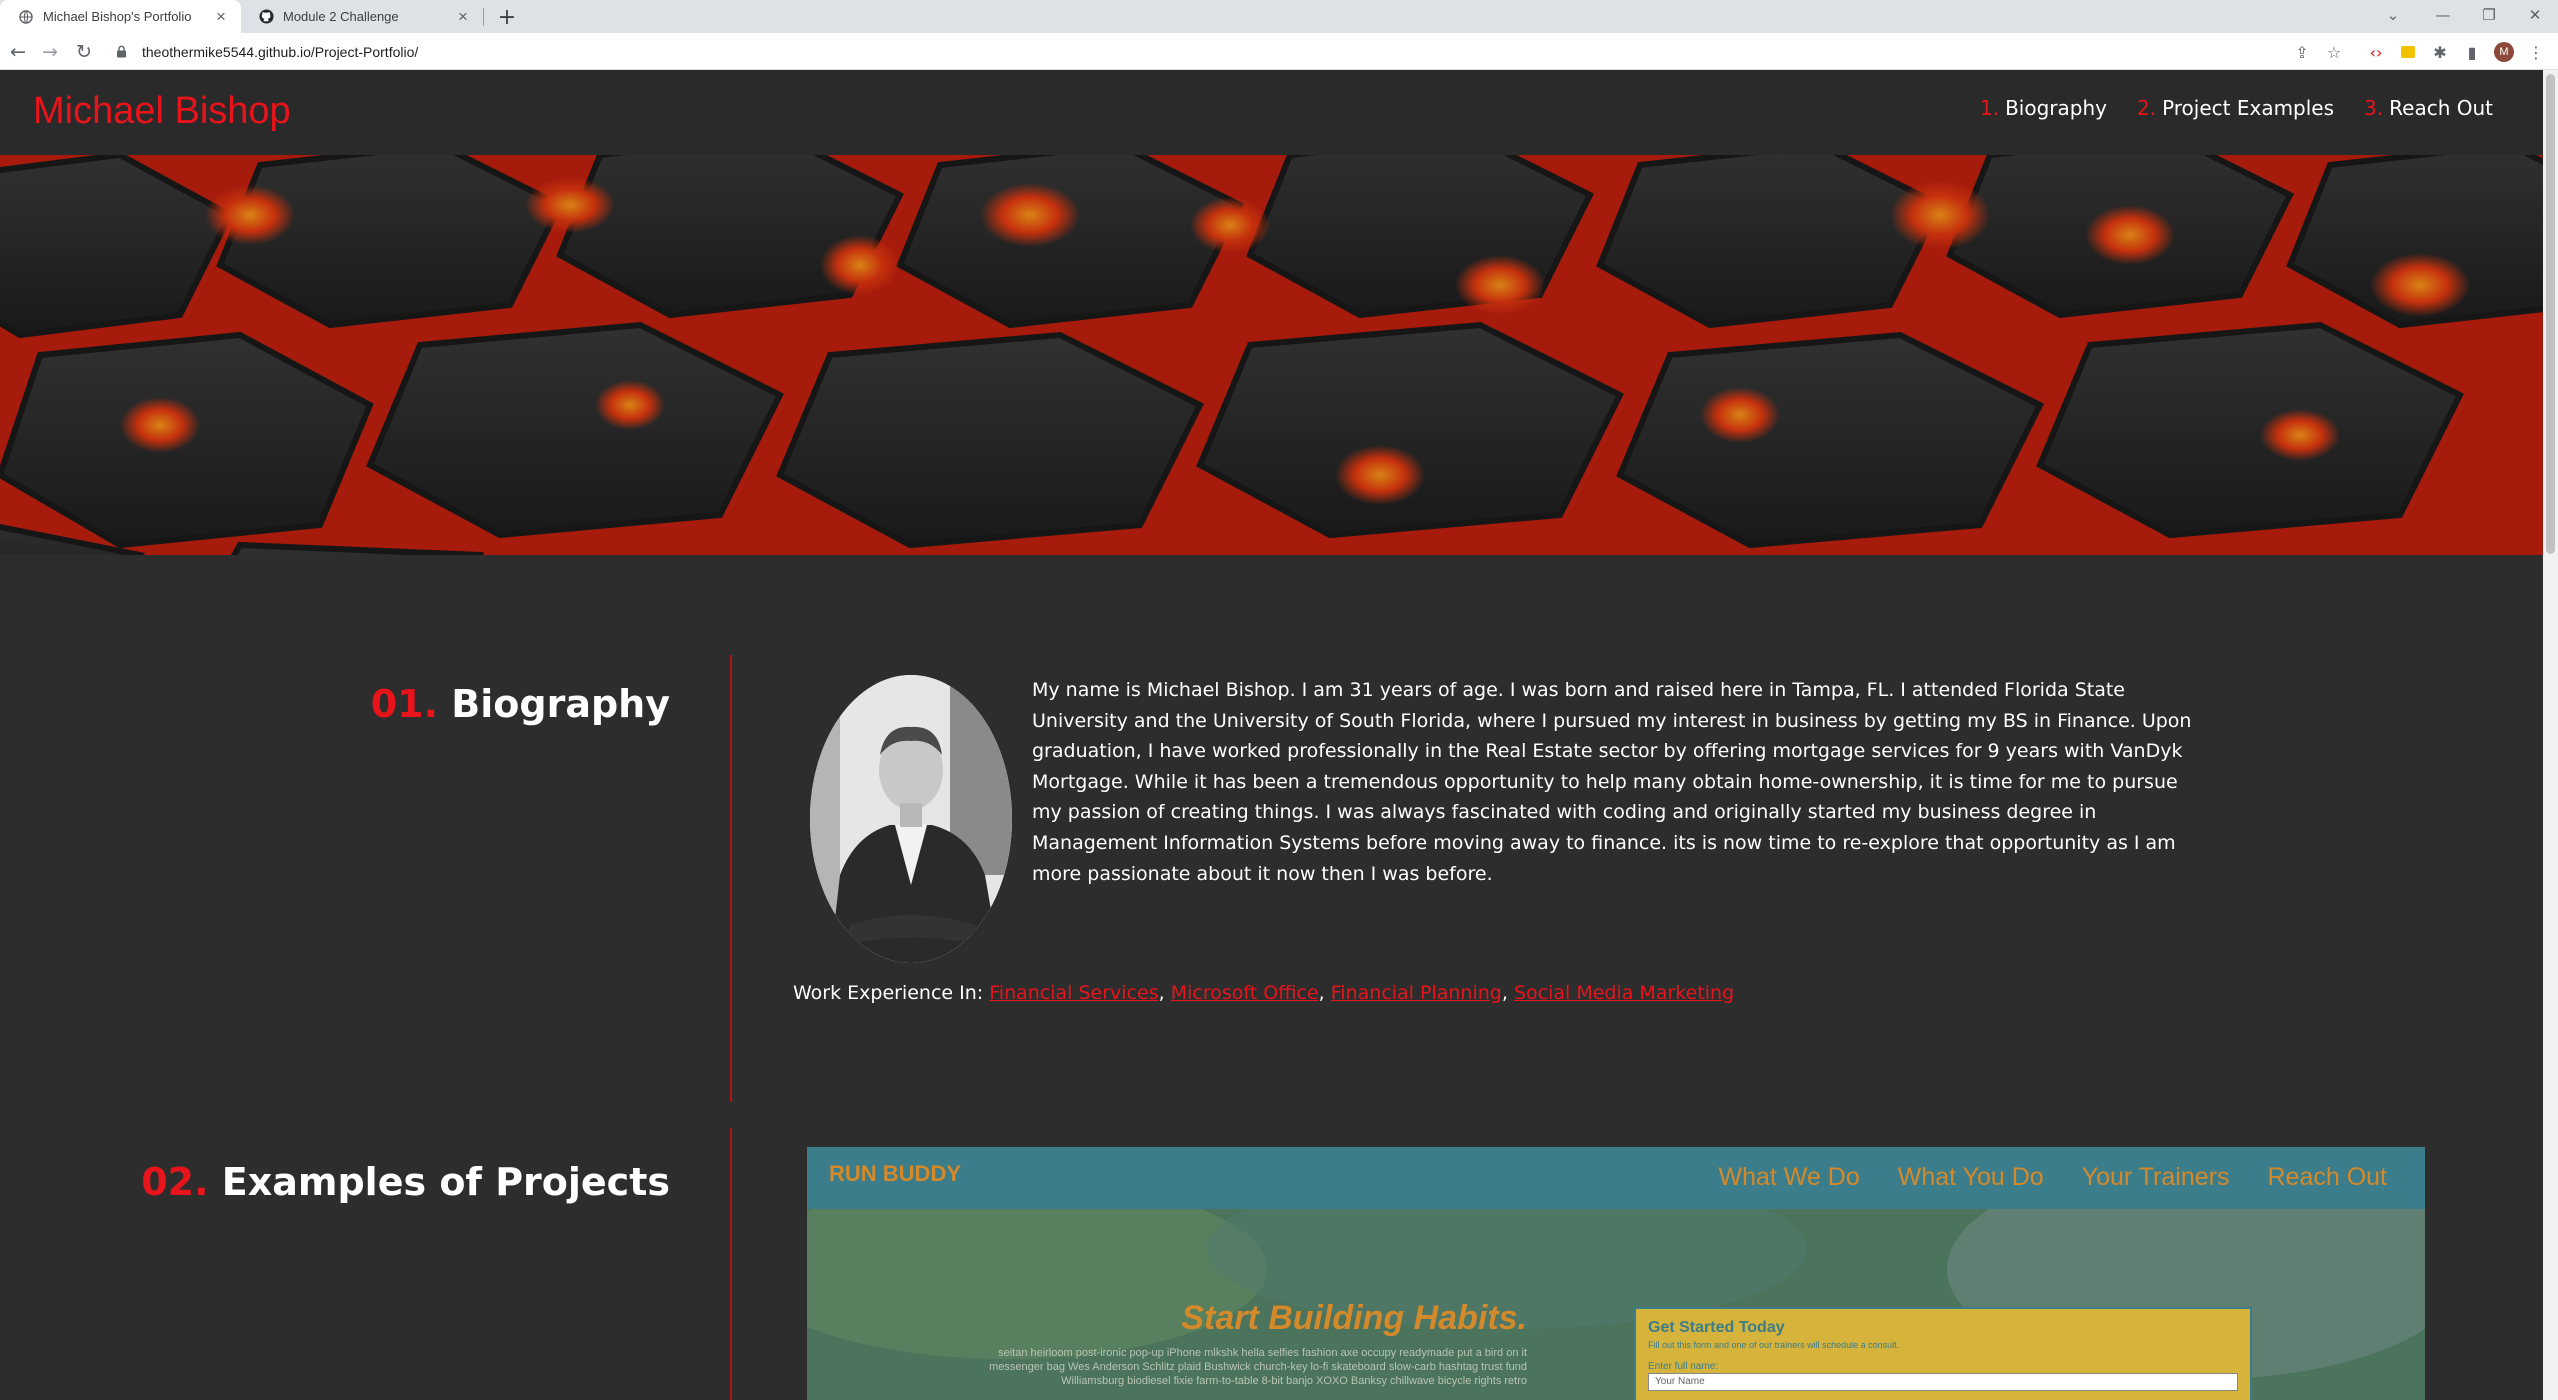 The width and height of the screenshot is (2558, 1400). I want to click on run-buddy-logo: RUN BUDDY, so click(895, 1173).